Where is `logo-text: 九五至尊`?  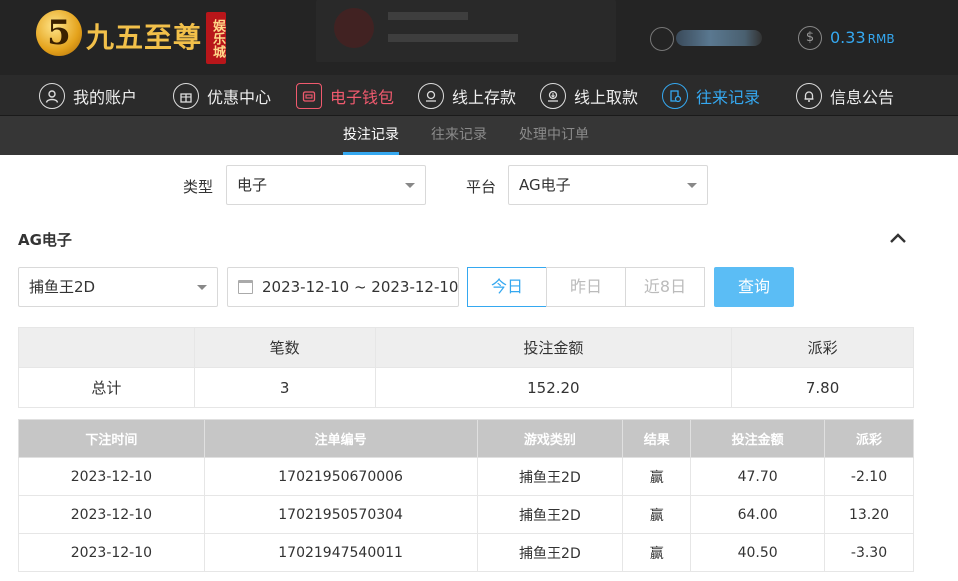 logo-text: 九五至尊 is located at coordinates (144, 37).